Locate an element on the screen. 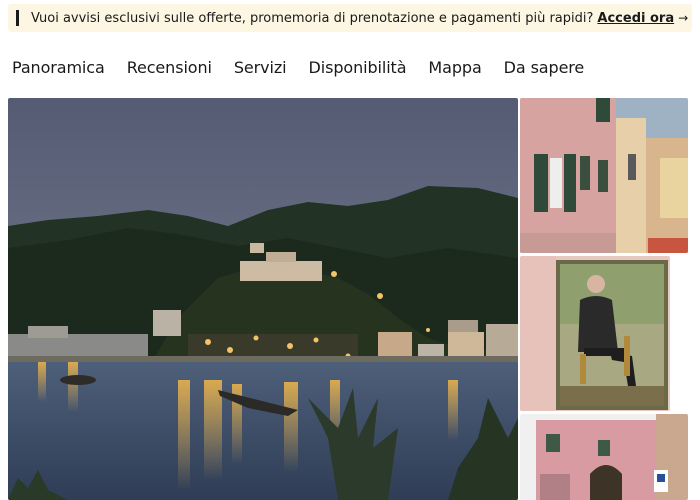  gallery-photo-portrait is located at coordinates (595, 333).